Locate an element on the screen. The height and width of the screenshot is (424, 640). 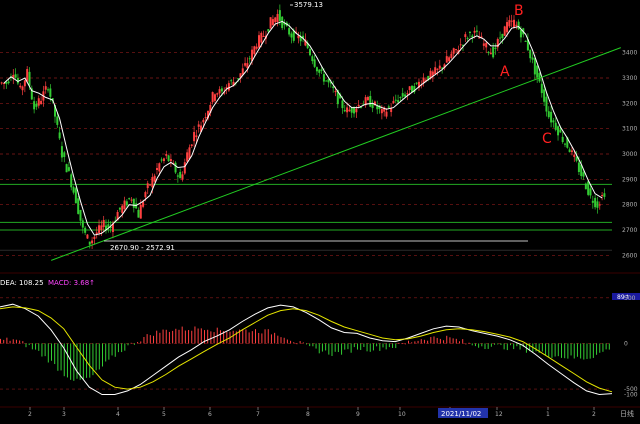
price-tick-label: 2900 is located at coordinates (629, 179).